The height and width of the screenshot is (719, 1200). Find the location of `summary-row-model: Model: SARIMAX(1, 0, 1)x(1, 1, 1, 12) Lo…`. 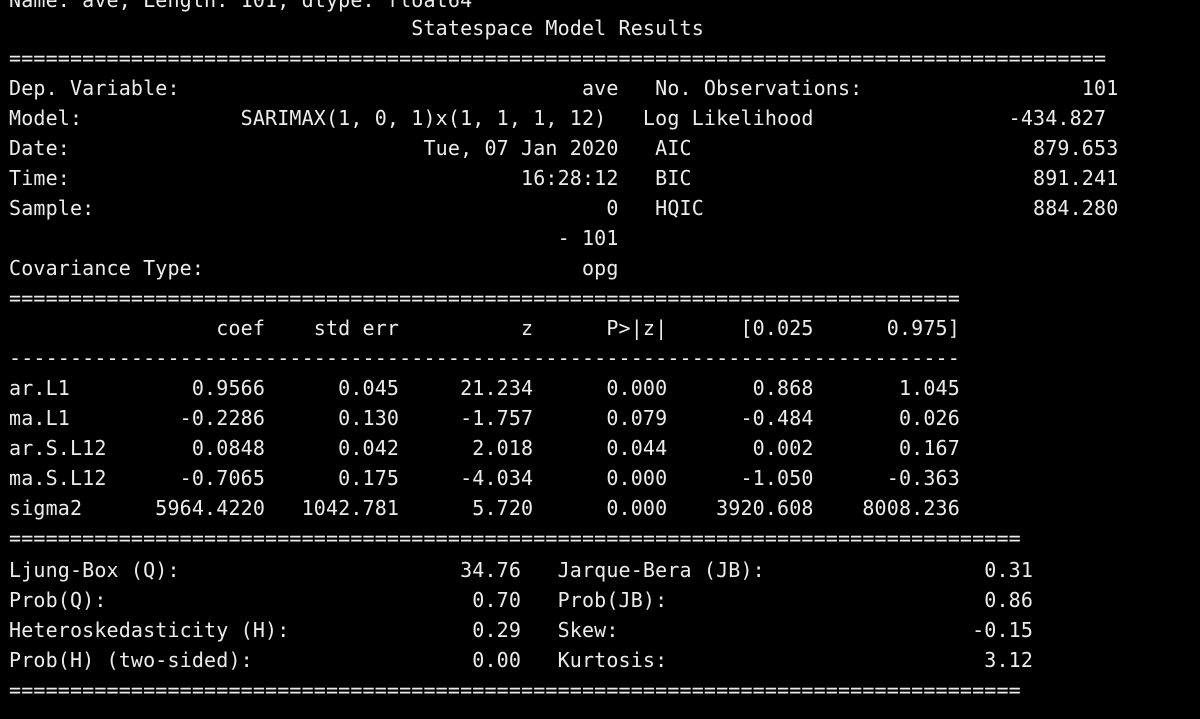

summary-row-model: Model: SARIMAX(1, 0, 1)x(1, 1, 1, 12) Lo… is located at coordinates (558, 118).